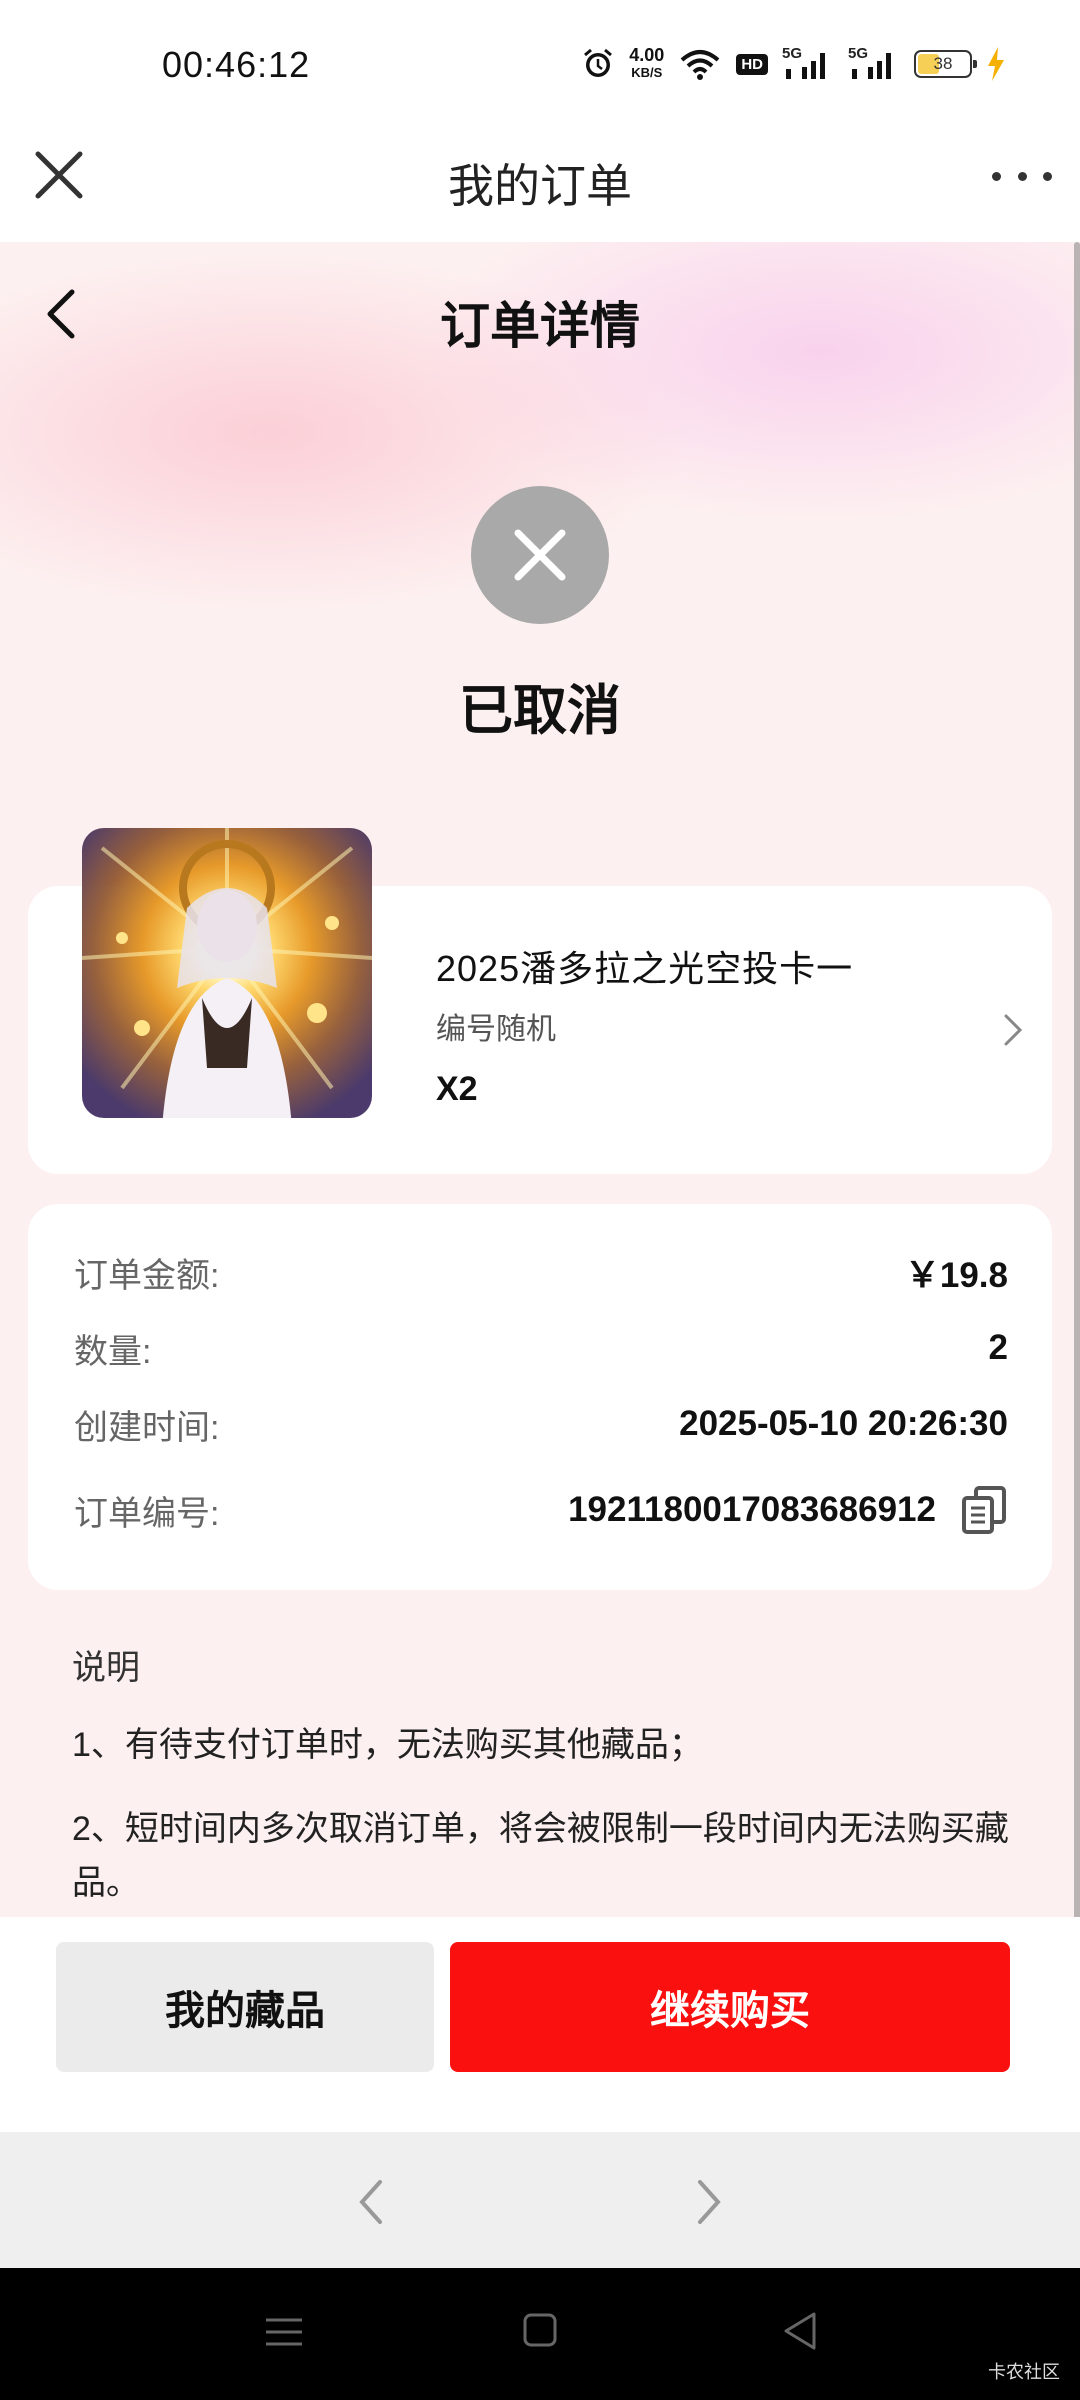 The image size is (1080, 2400). Describe the element at coordinates (700, 64) in the screenshot. I see `wifi-icon` at that location.